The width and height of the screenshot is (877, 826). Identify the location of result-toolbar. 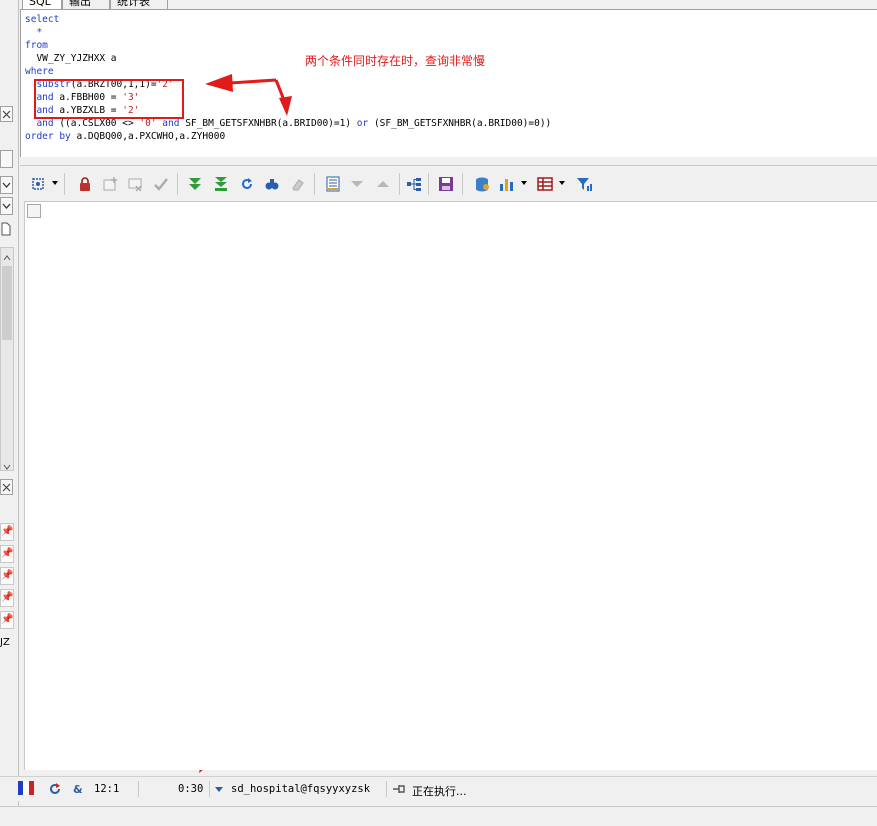
(448, 184).